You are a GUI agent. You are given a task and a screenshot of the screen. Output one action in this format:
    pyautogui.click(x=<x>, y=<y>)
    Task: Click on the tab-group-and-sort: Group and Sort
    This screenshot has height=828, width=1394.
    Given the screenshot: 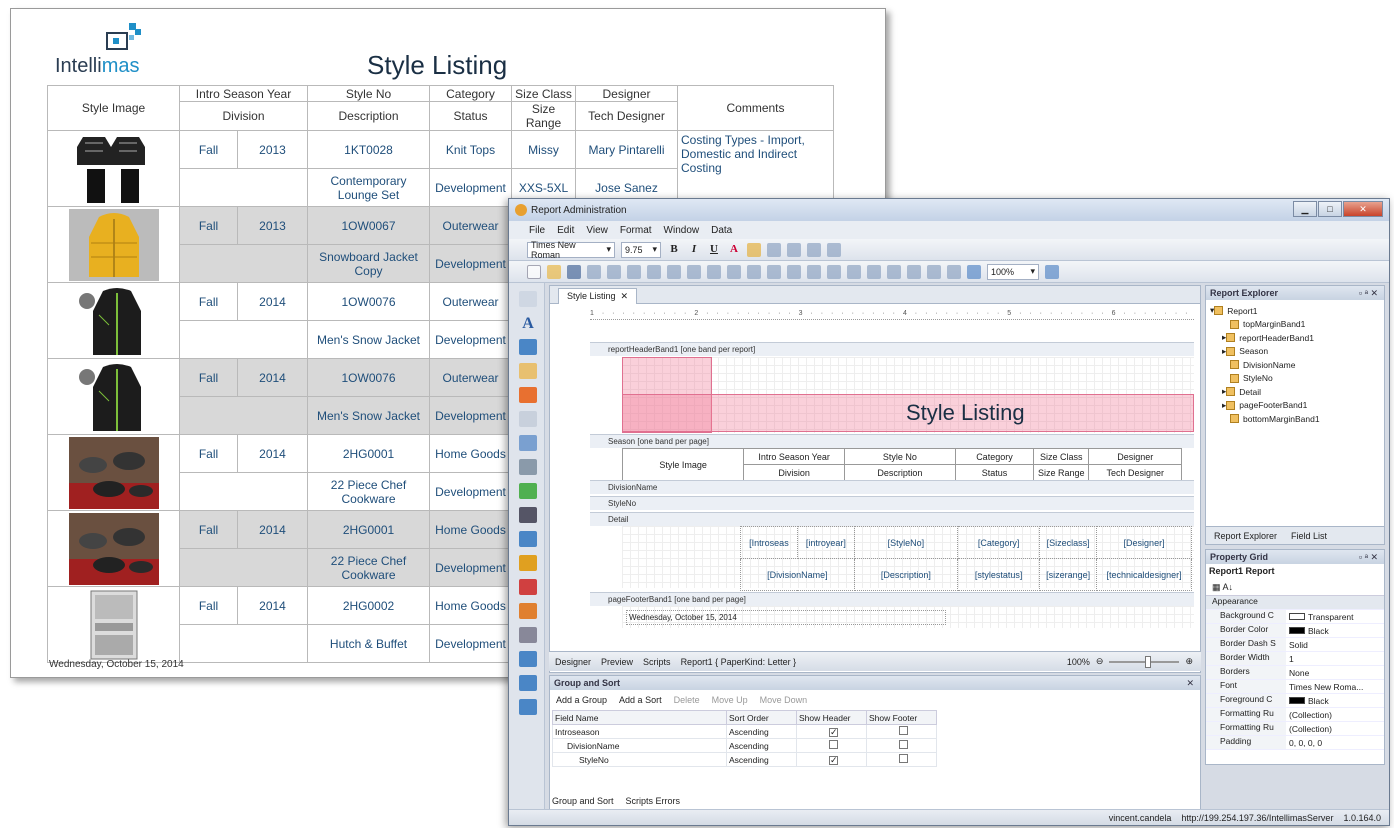 What is the action you would take?
    pyautogui.click(x=583, y=801)
    